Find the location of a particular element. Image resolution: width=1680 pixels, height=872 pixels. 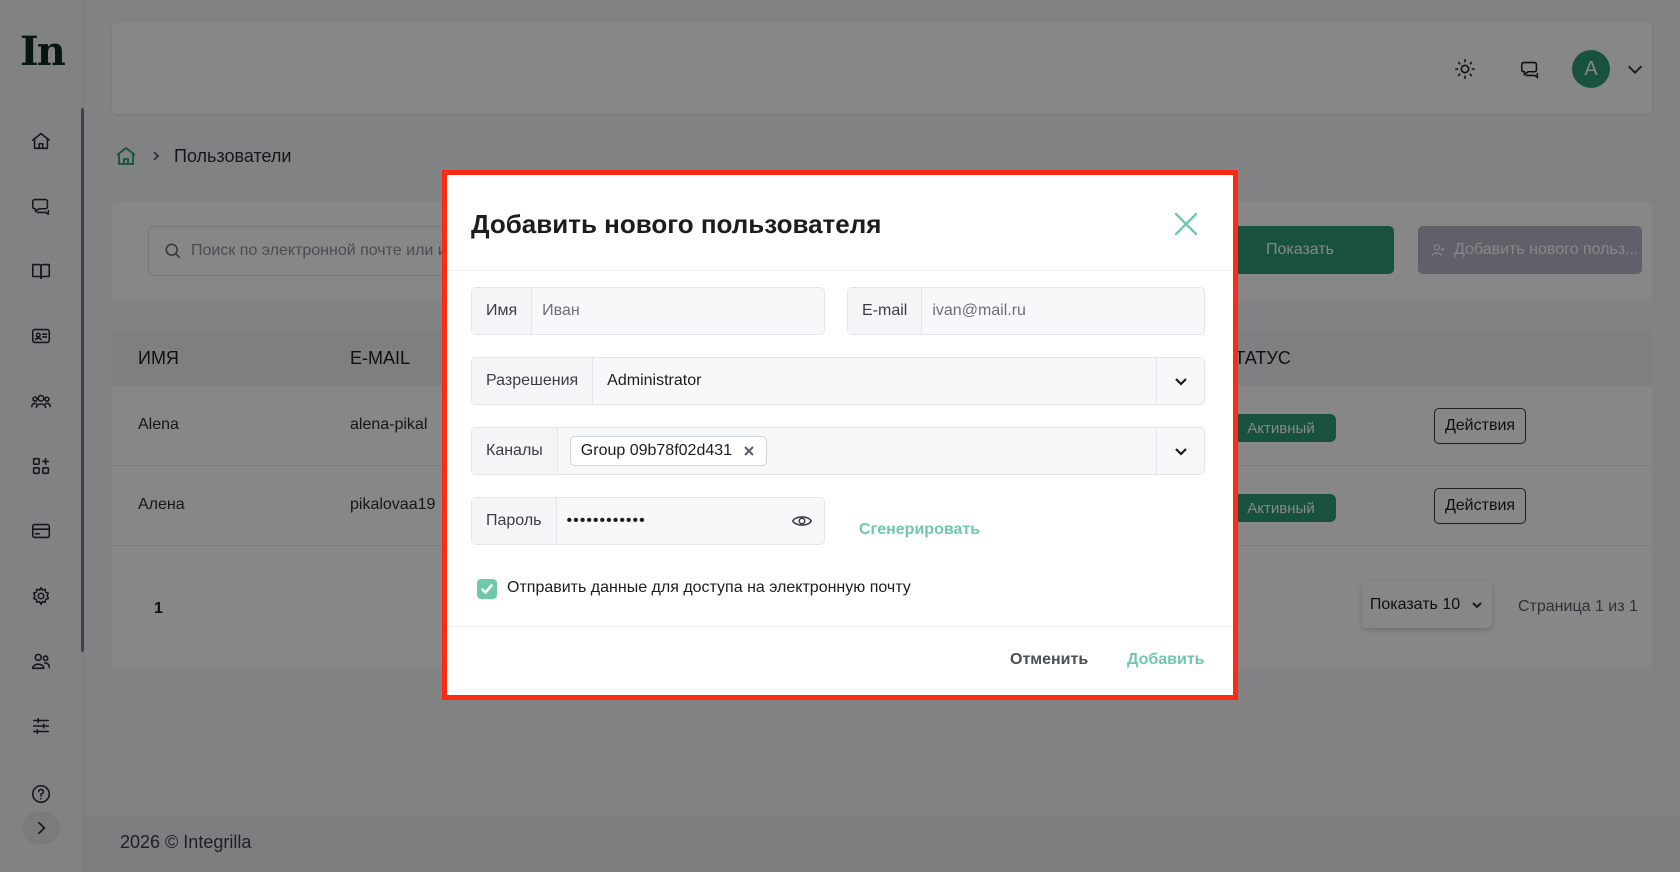

channel-chip: Group 09b78f02d431 is located at coordinates (668, 451).